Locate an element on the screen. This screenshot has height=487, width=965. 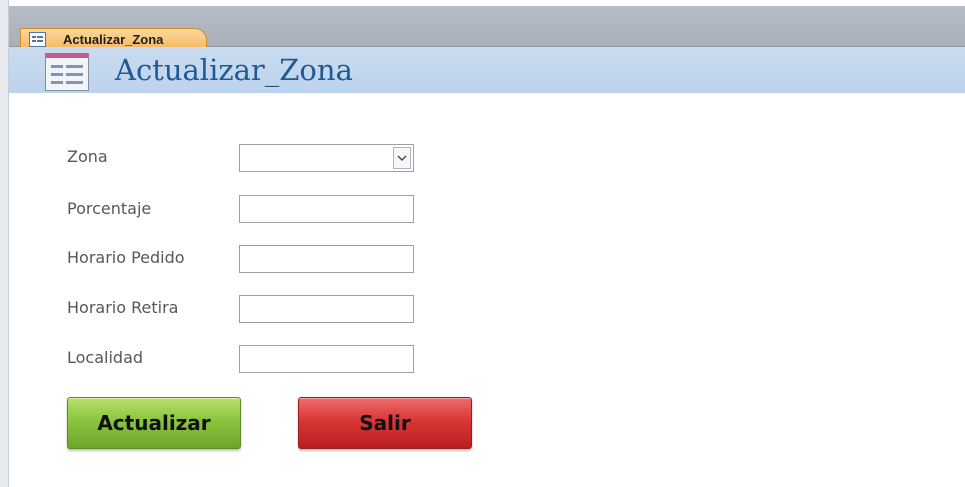
horario-retira-label: Horario Retira is located at coordinates (123, 307).